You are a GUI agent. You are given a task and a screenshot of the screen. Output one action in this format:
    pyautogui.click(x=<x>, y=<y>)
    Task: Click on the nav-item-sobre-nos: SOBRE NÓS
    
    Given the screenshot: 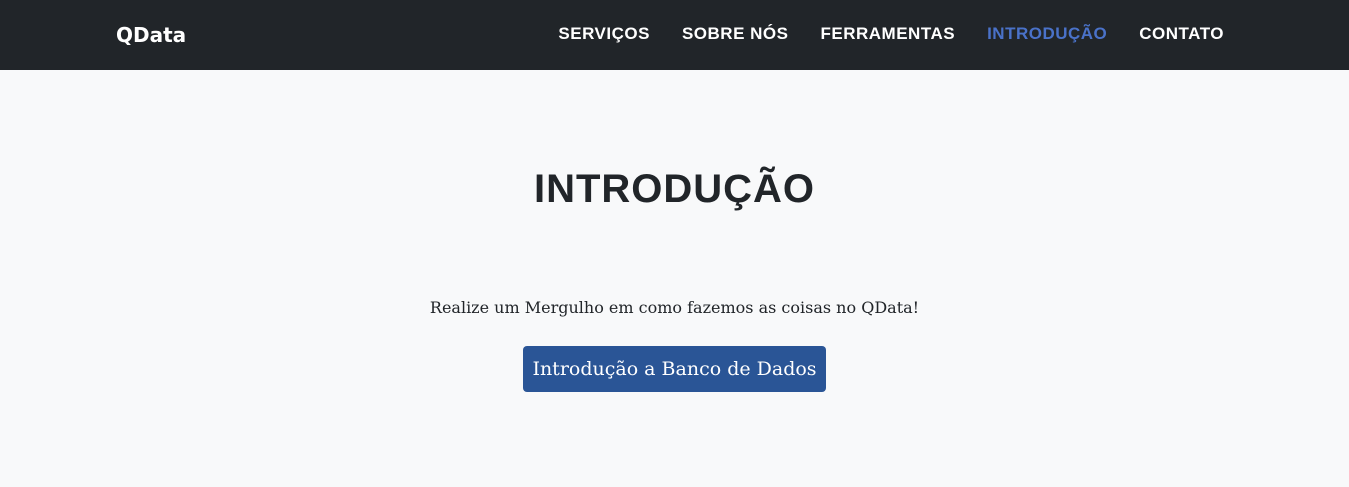 What is the action you would take?
    pyautogui.click(x=735, y=34)
    